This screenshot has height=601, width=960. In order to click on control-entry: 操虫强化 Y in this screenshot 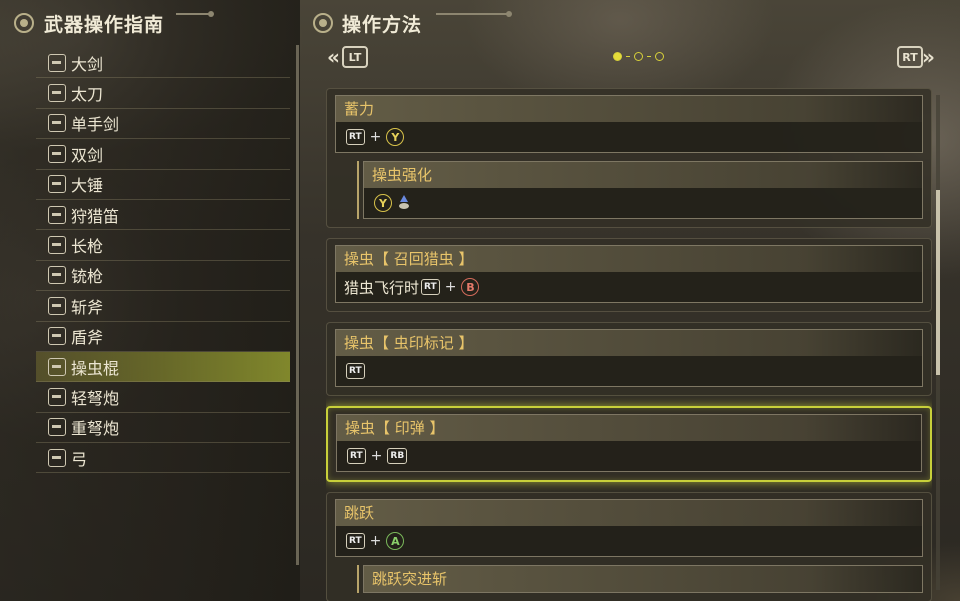, I will do `click(643, 190)`.